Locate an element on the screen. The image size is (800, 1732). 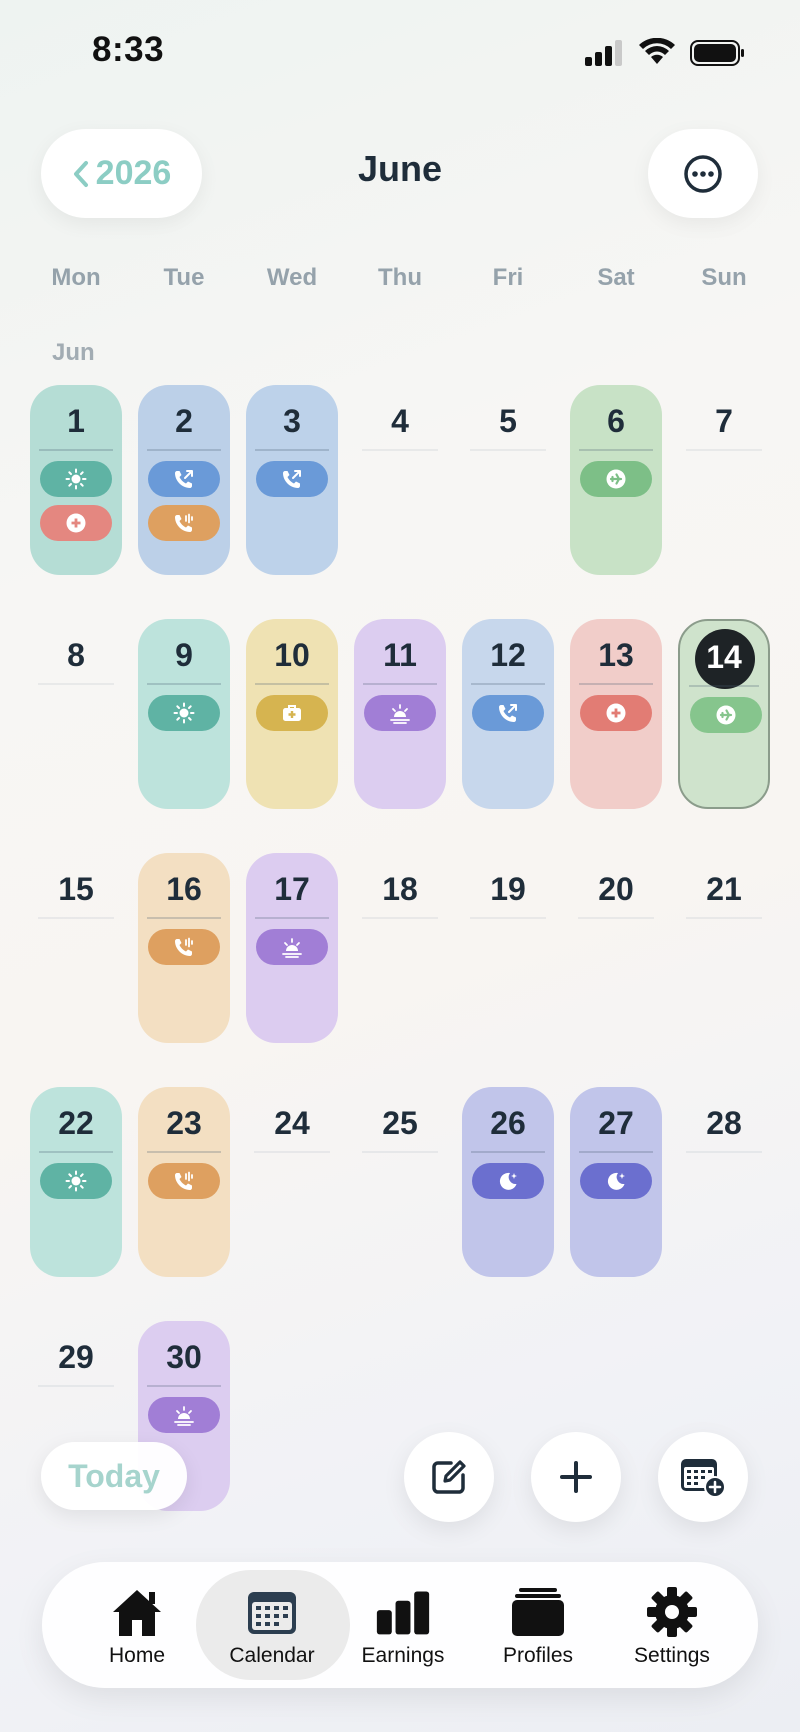
medical-plus-icon is located at coordinates (76, 523).